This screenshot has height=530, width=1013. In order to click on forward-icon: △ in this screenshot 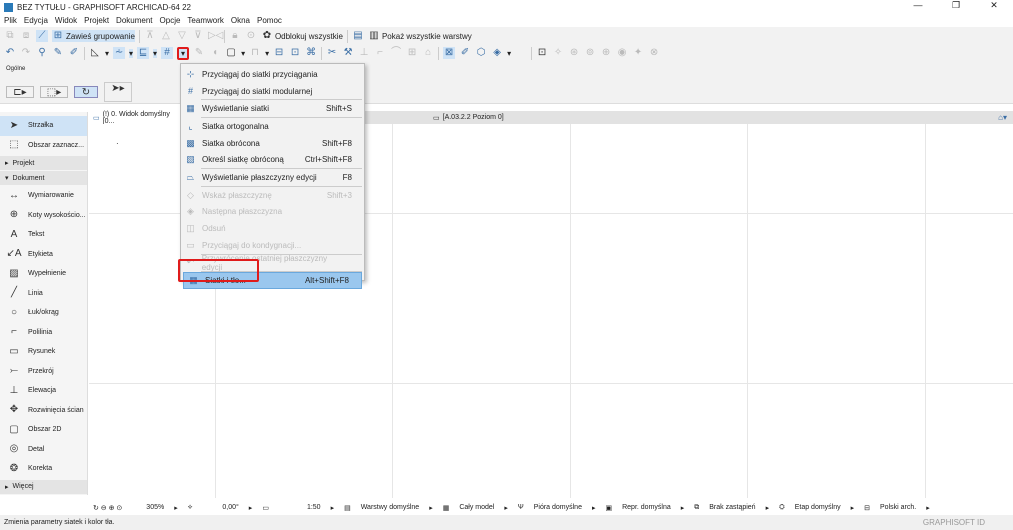, I will do `click(166, 36)`.